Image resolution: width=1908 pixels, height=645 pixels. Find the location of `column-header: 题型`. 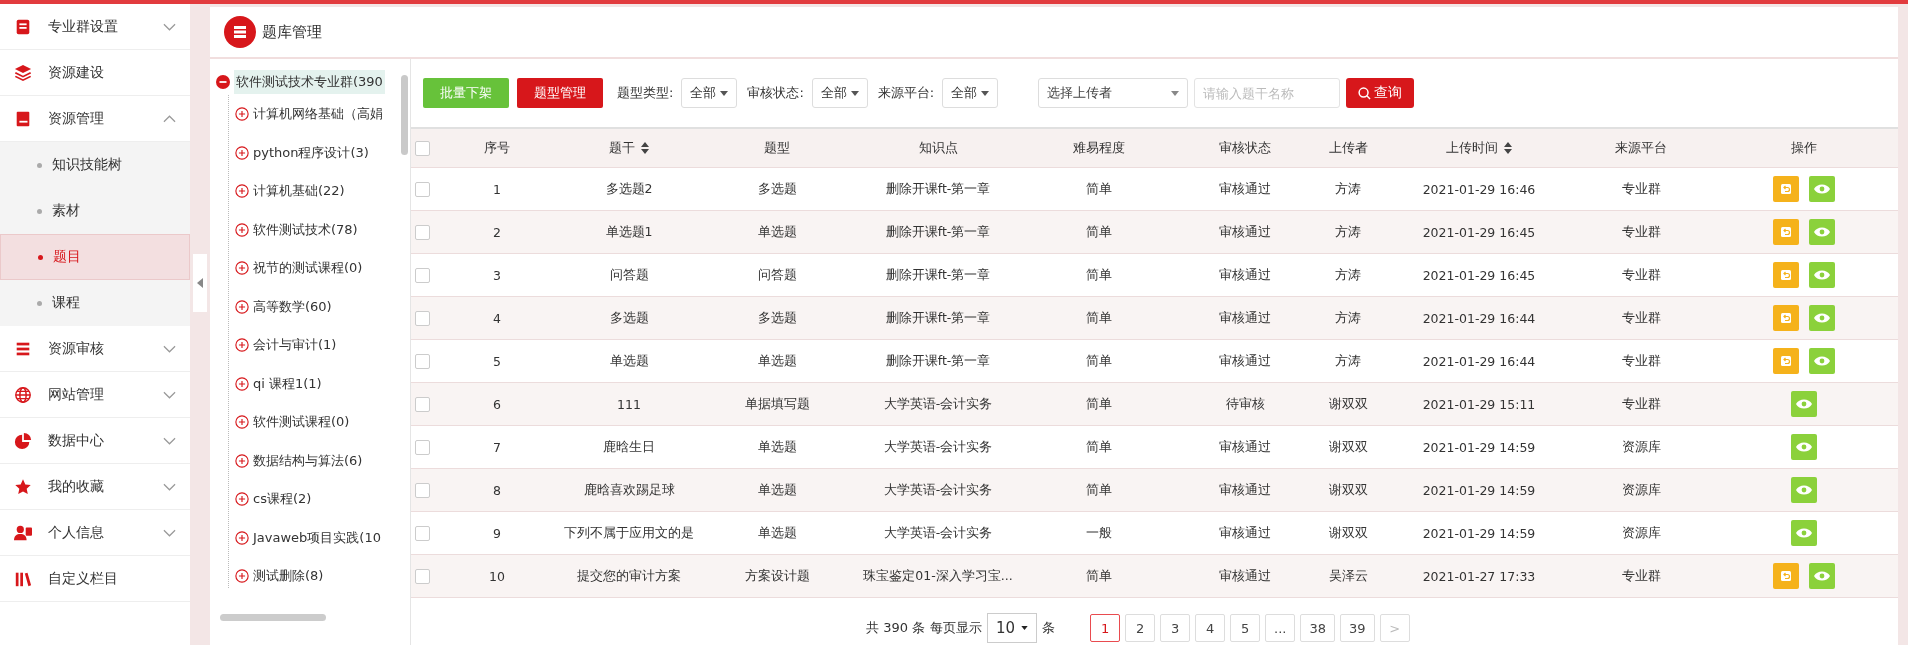

column-header: 题型 is located at coordinates (777, 148).